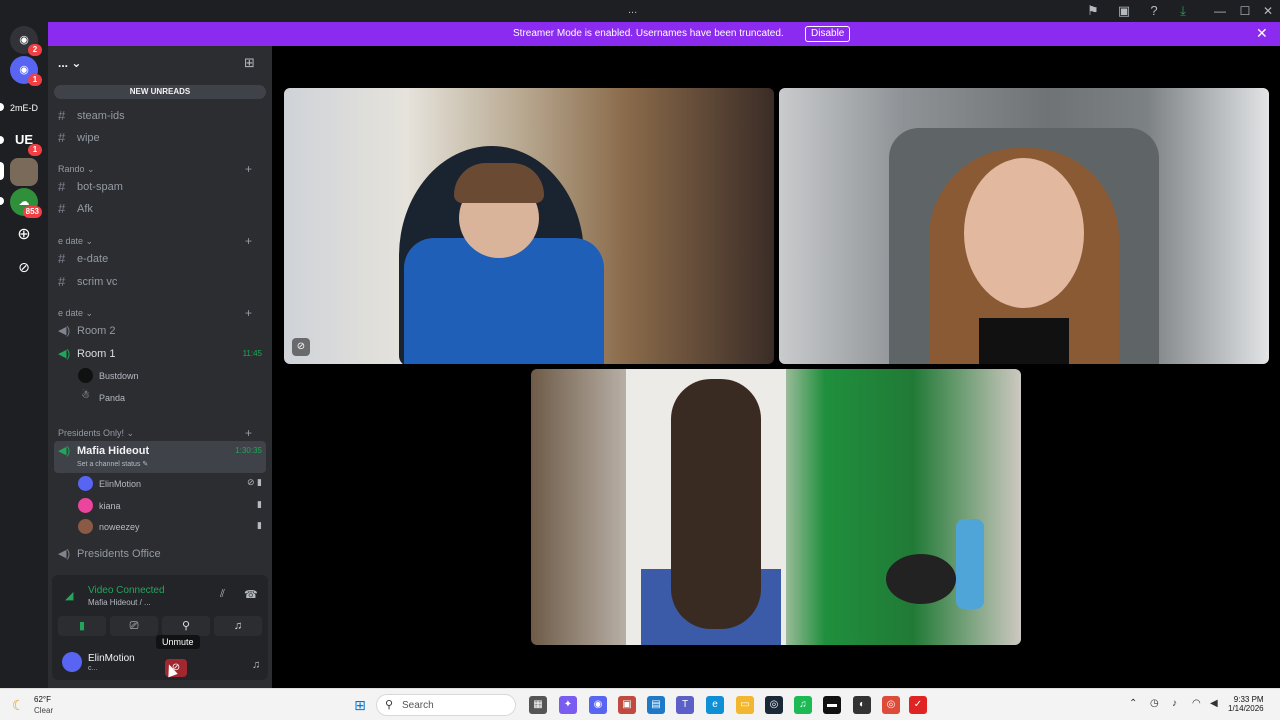 Image resolution: width=1280 pixels, height=720 pixels. I want to click on clock: 9:33 PM 1/14/2026, so click(1246, 704).